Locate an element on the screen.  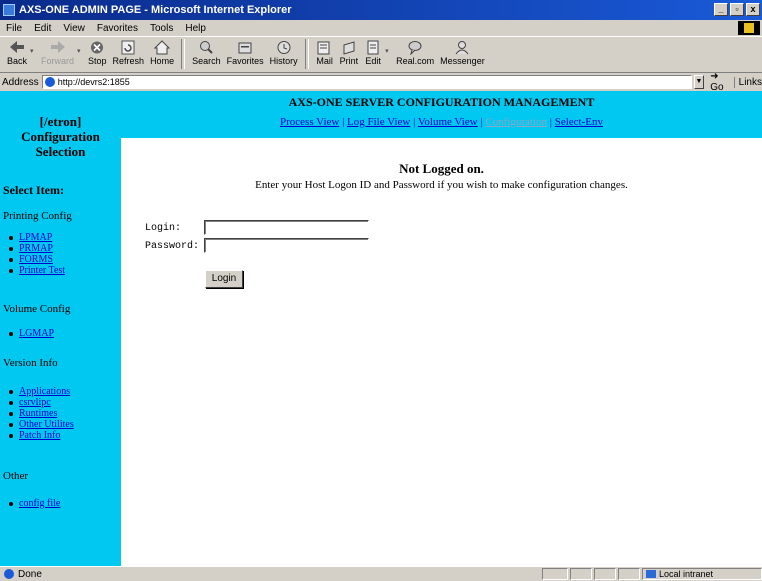
go-button: ➜ Go is located at coordinates (718, 82).